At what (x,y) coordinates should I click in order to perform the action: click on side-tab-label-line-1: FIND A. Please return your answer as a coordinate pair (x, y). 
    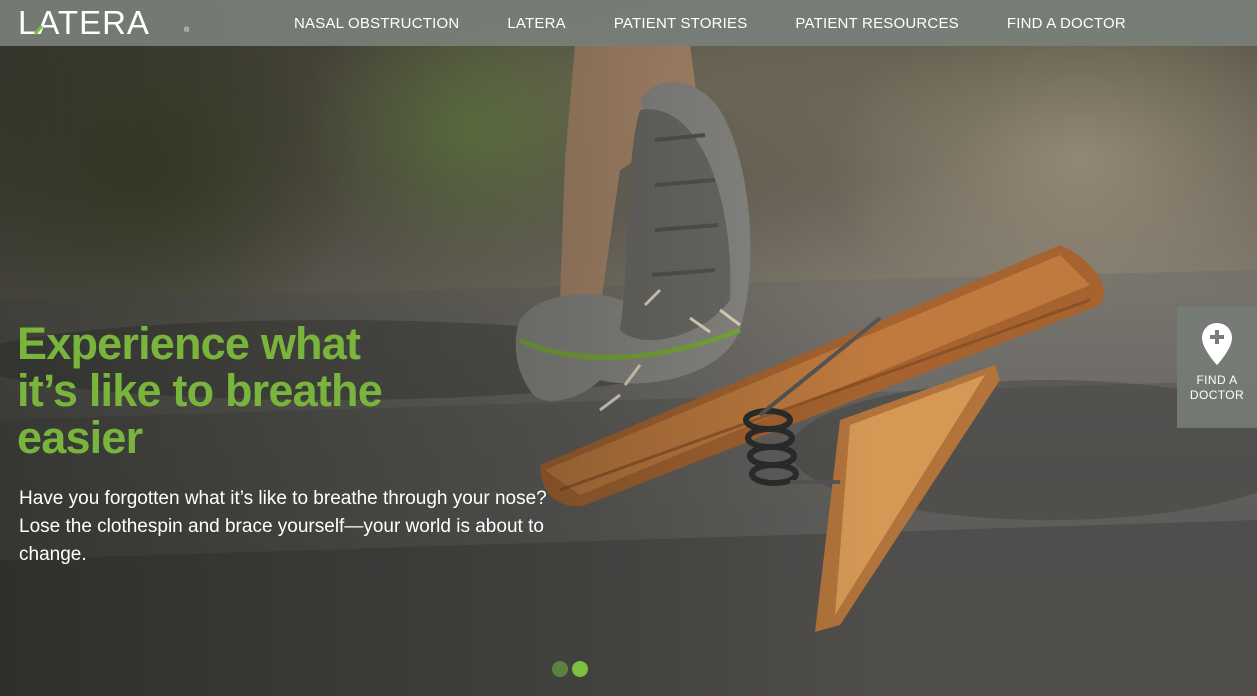
    Looking at the image, I should click on (1217, 380).